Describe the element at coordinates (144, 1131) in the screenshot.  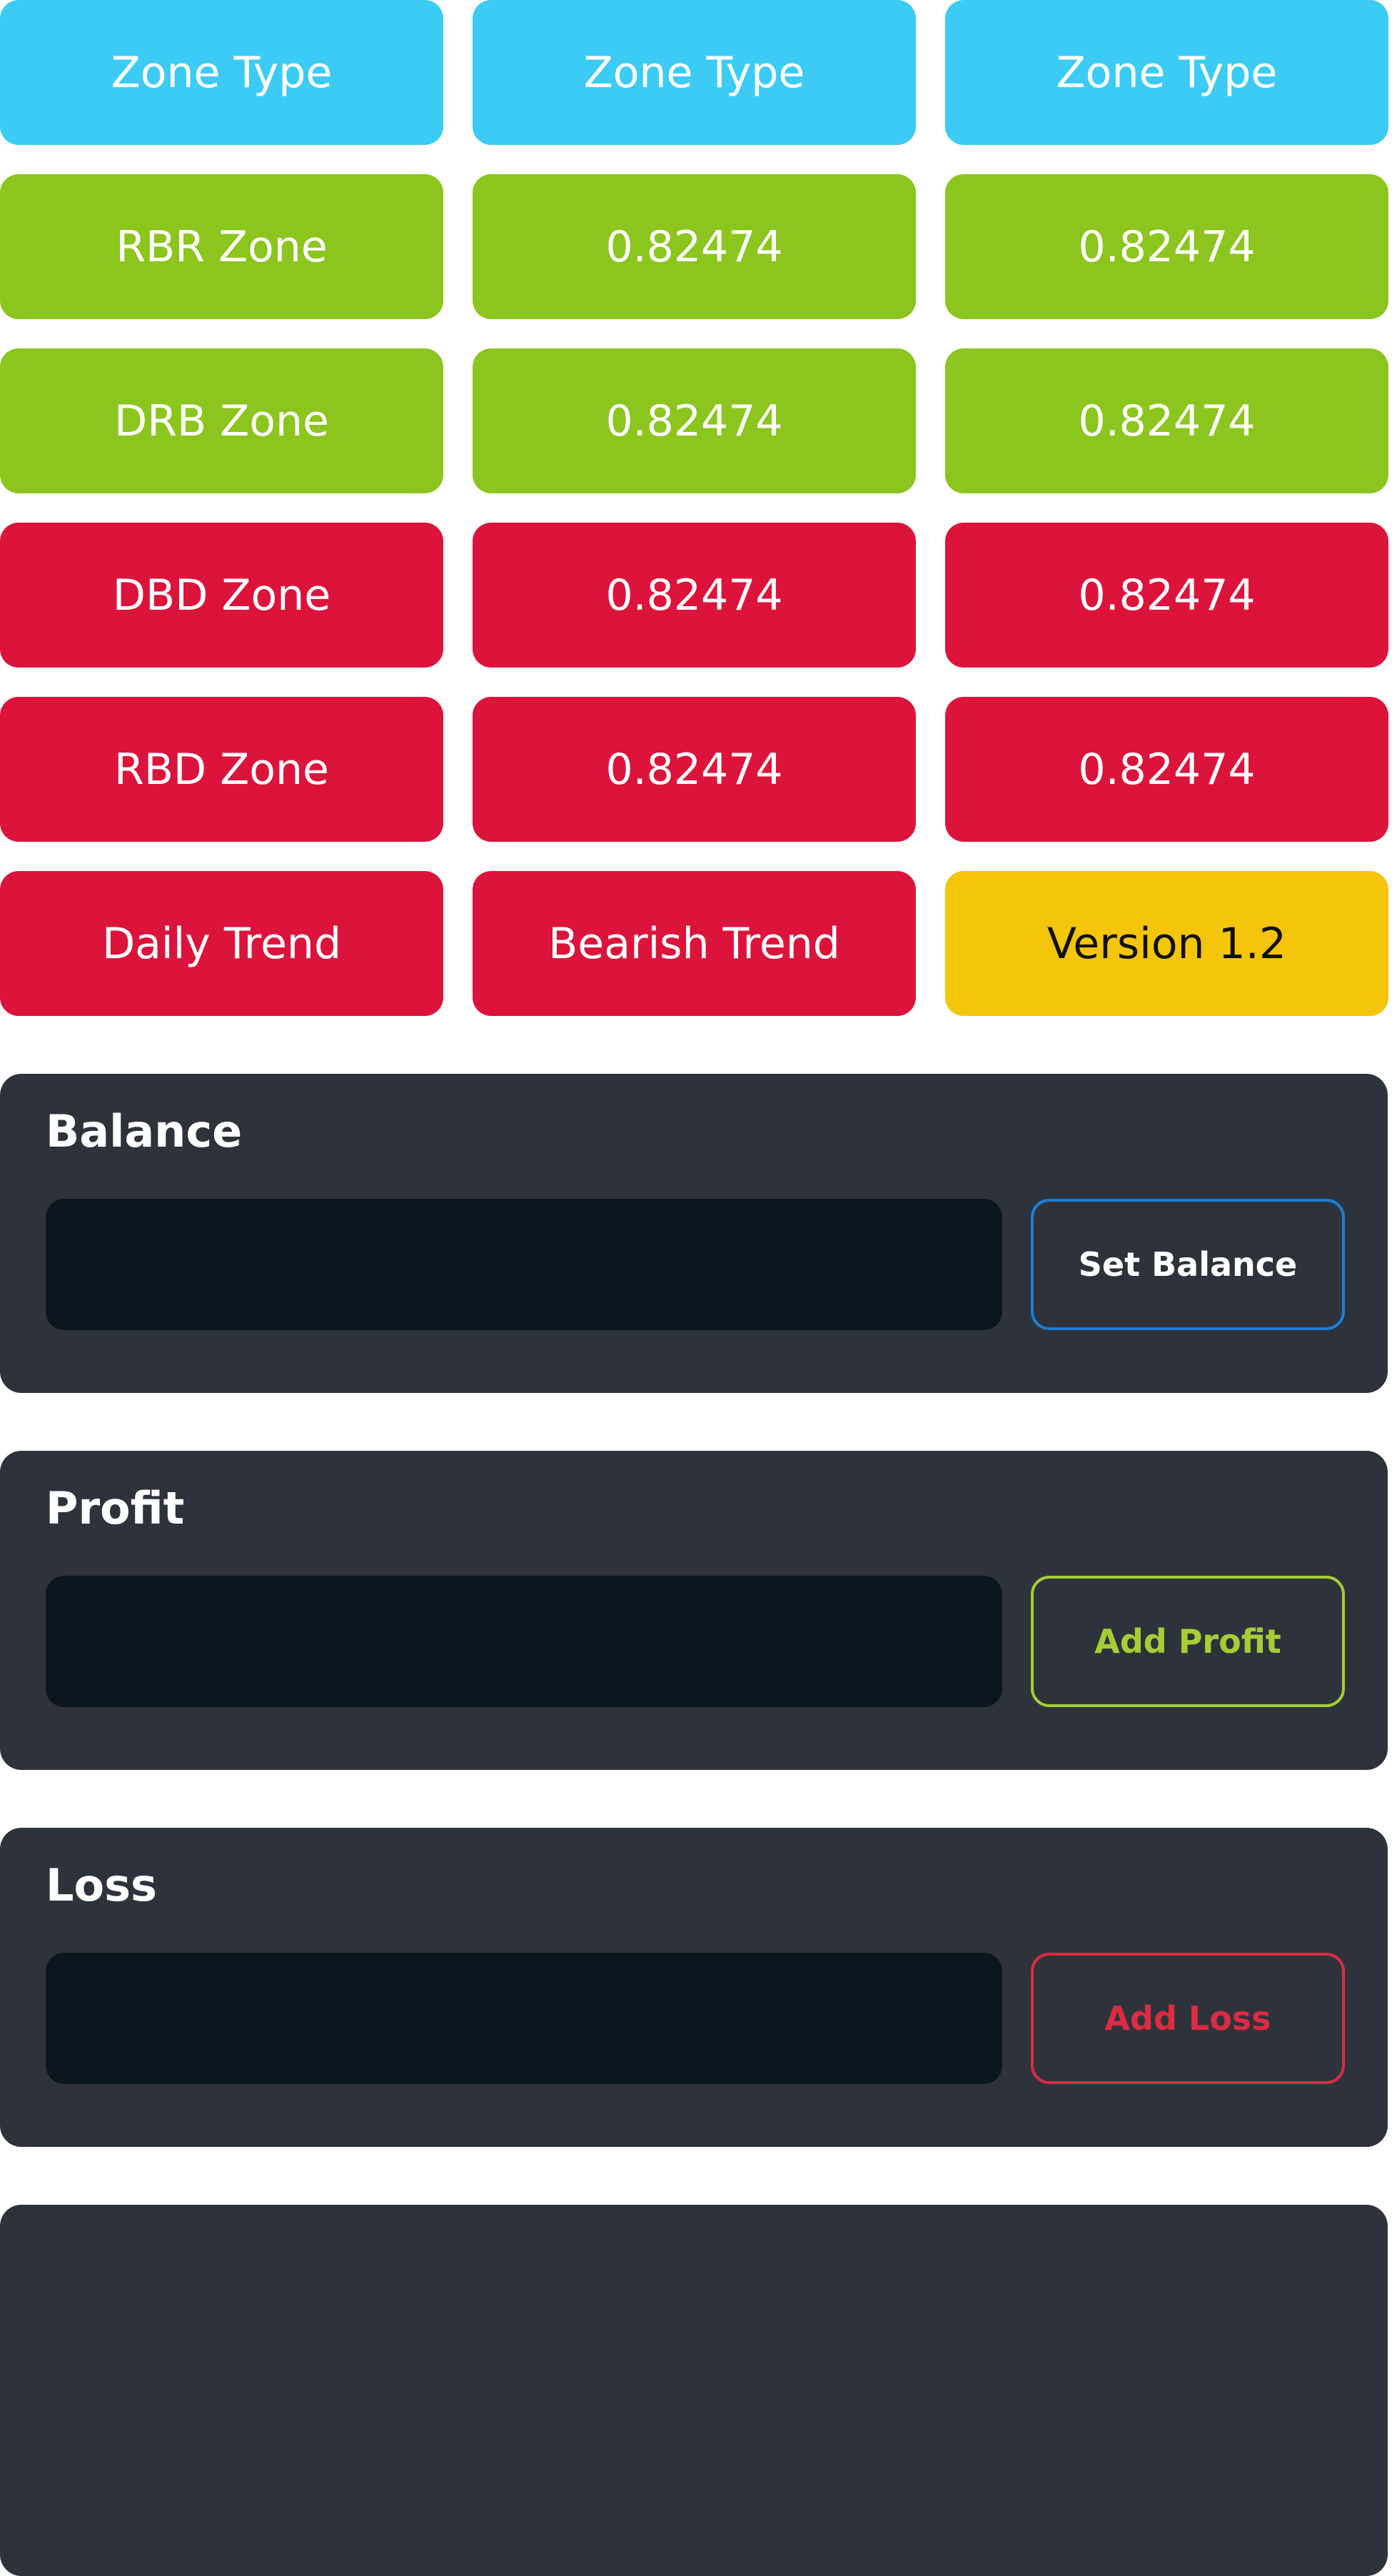
I see `balance-title: Balance` at that location.